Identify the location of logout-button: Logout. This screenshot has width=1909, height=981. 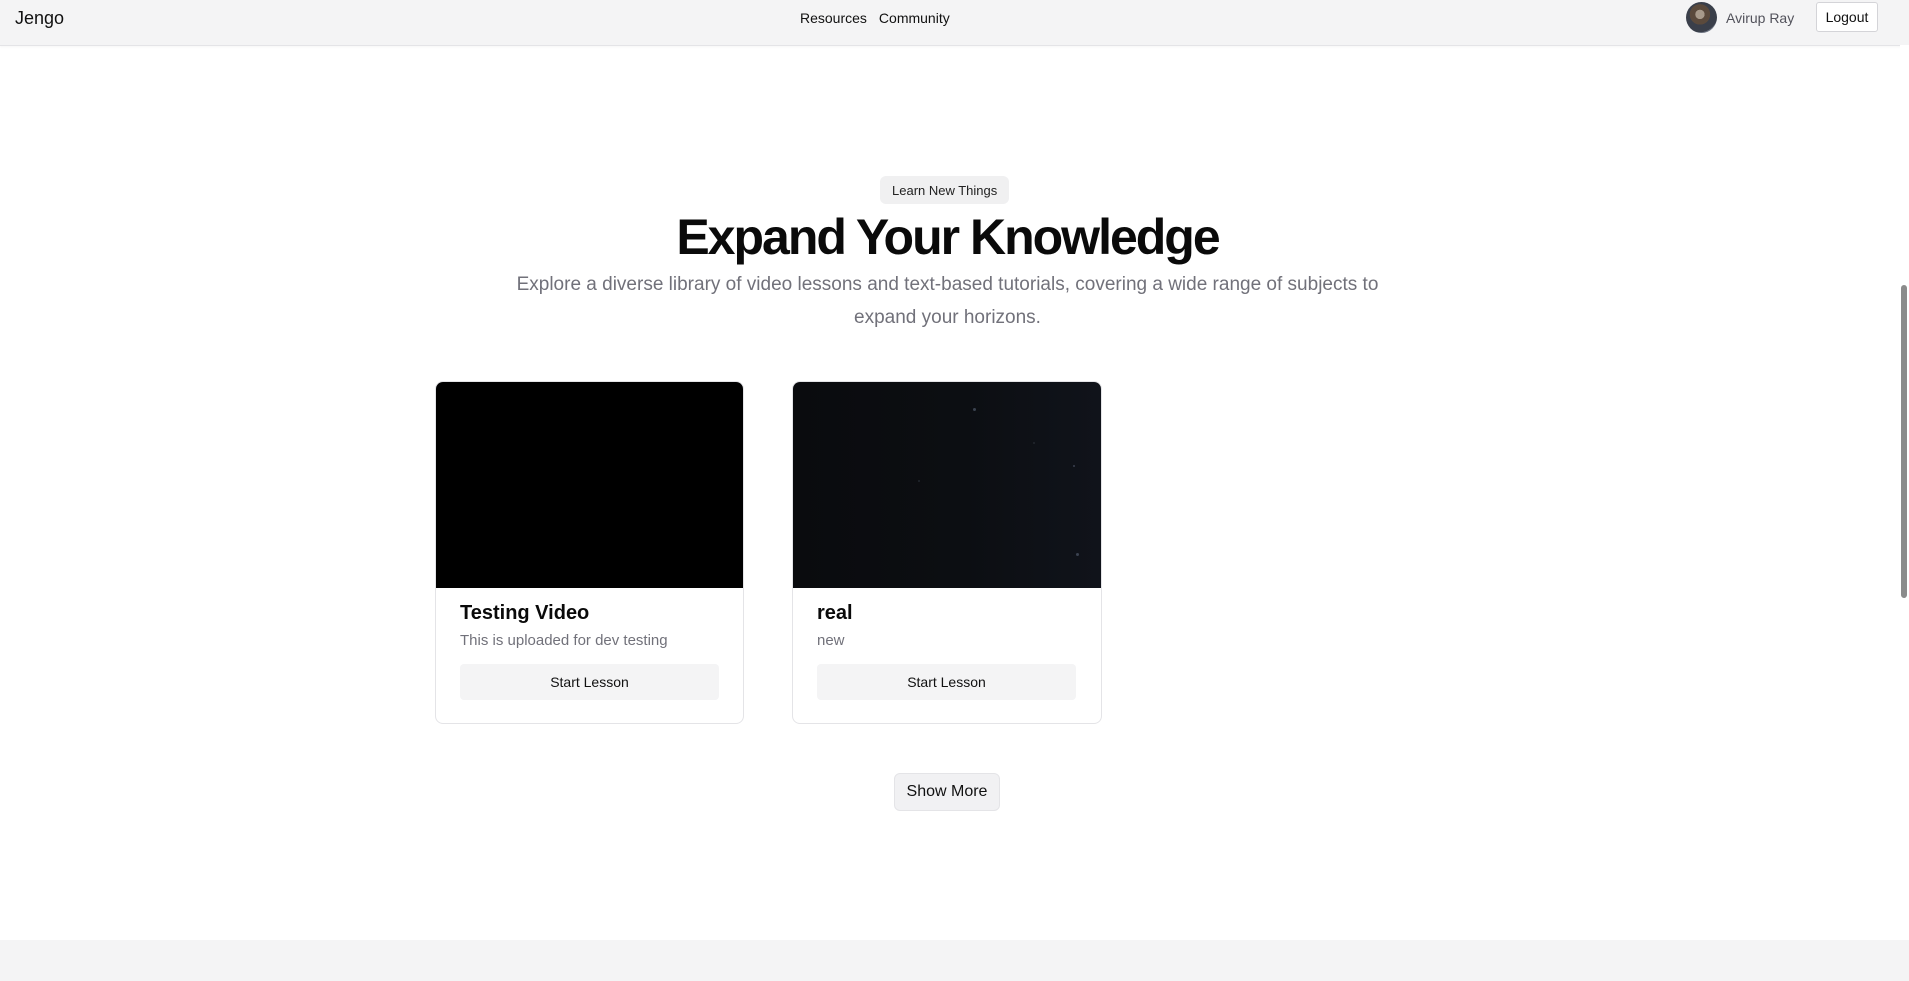
(1847, 17).